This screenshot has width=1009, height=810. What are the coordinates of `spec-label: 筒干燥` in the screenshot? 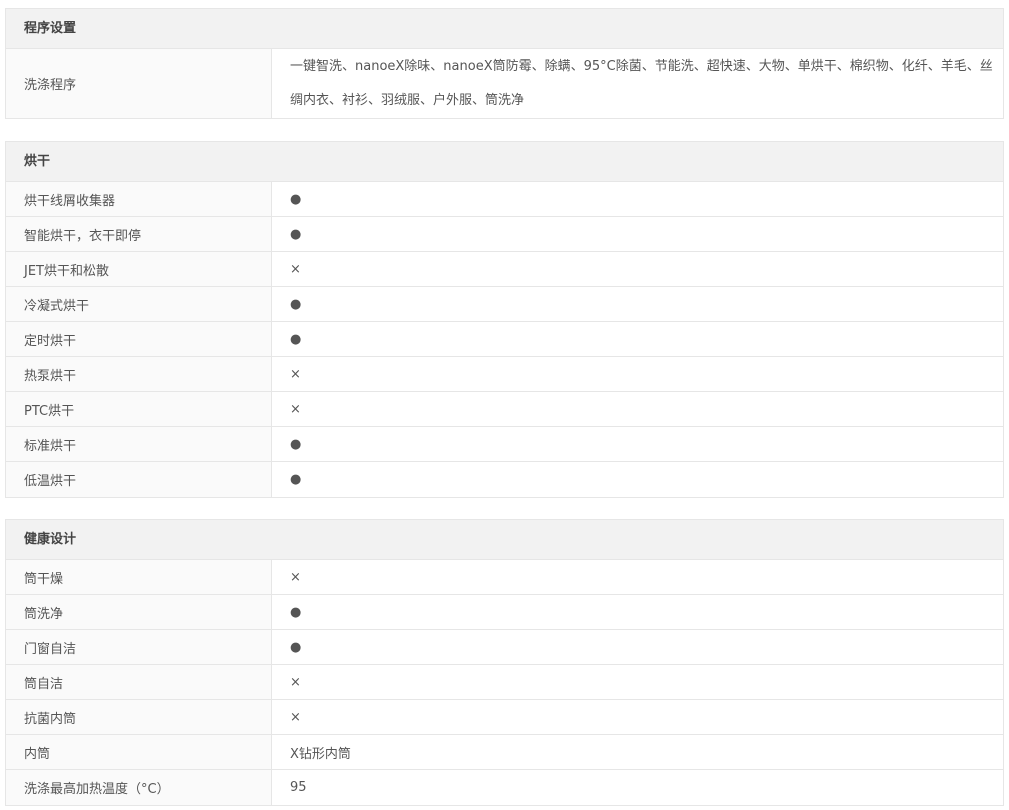 It's located at (139, 577).